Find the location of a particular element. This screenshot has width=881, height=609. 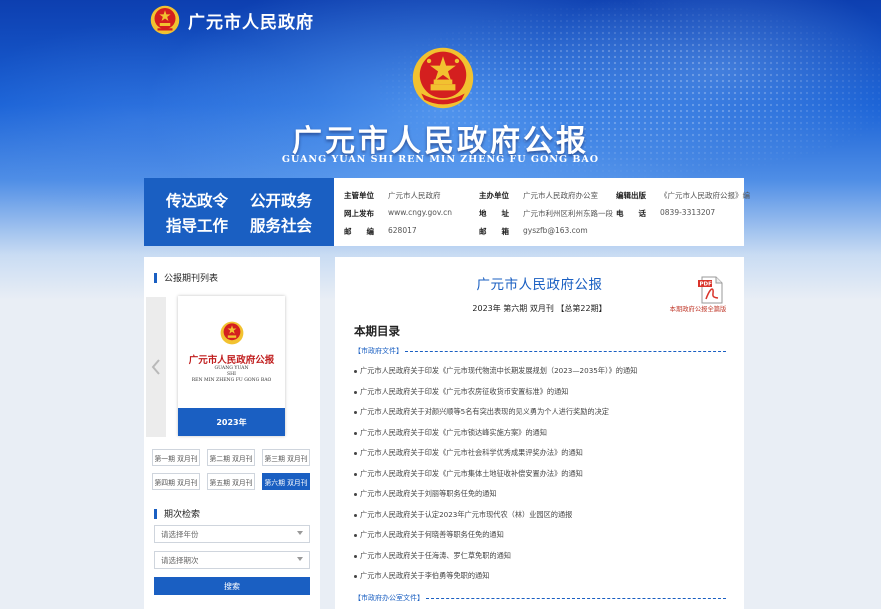

chevron-left-icon is located at coordinates (155, 367).